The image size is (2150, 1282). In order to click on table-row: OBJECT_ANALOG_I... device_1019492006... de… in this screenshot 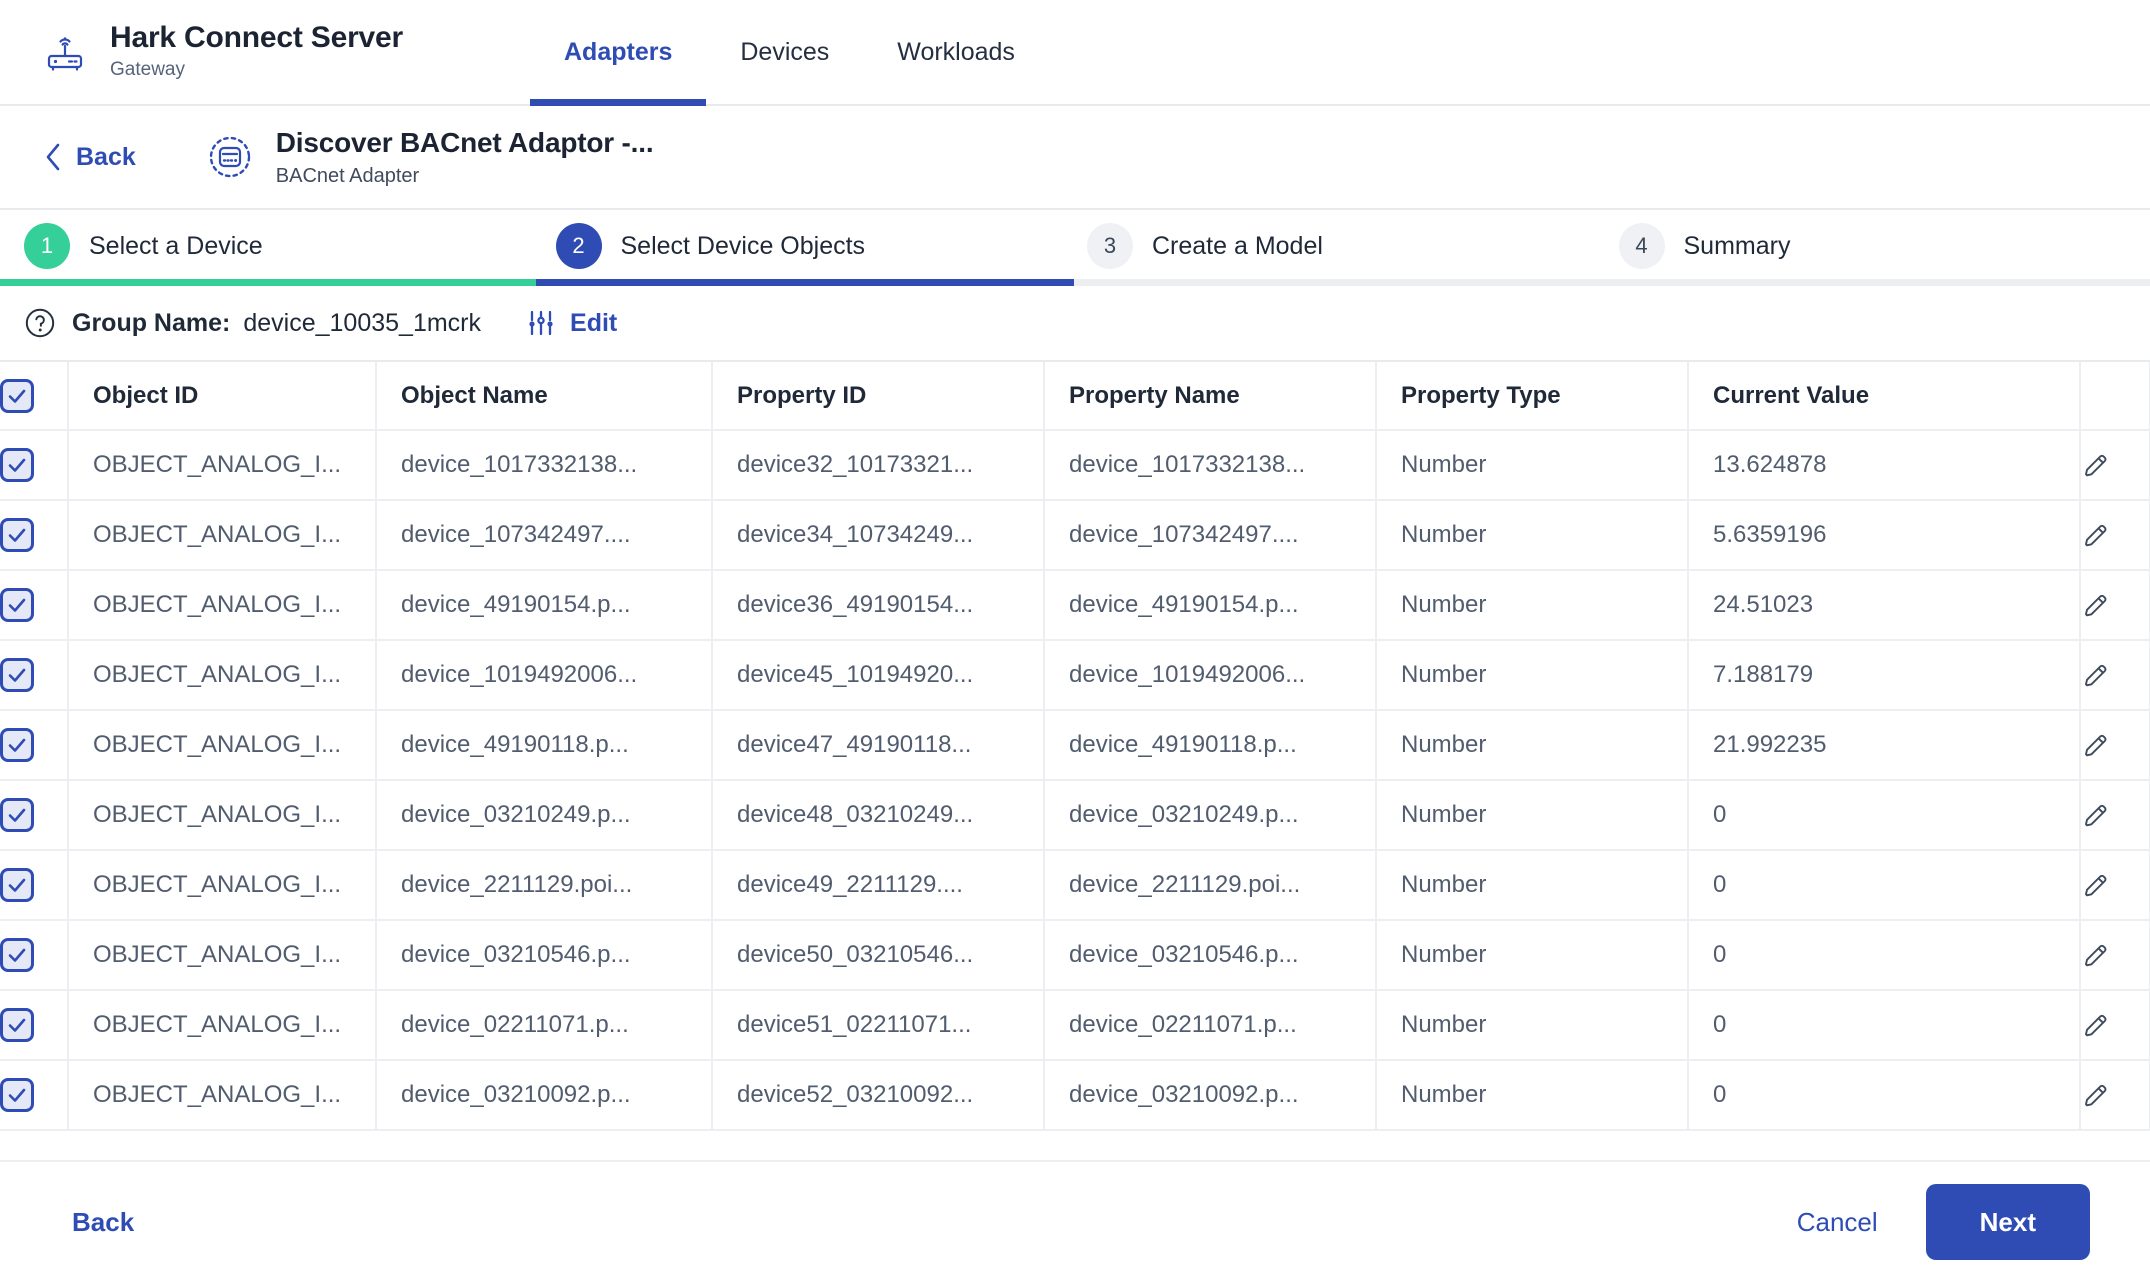, I will do `click(1075, 675)`.